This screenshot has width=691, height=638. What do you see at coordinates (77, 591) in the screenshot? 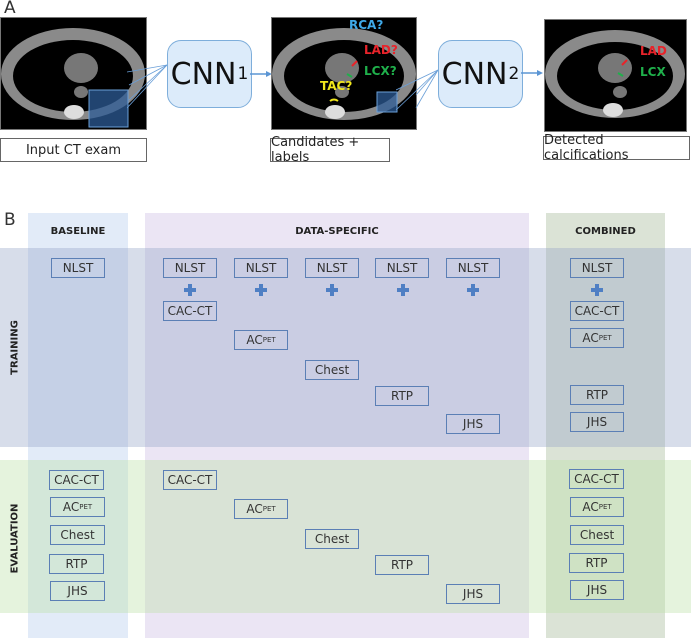
I see `eval-baseline-jhs: JHS` at bounding box center [77, 591].